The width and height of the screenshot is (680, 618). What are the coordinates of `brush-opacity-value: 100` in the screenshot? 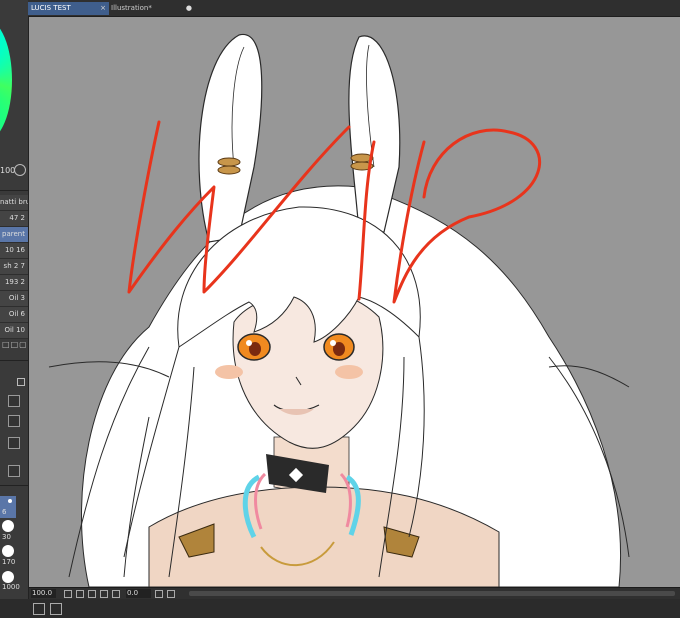 It's located at (8, 170).